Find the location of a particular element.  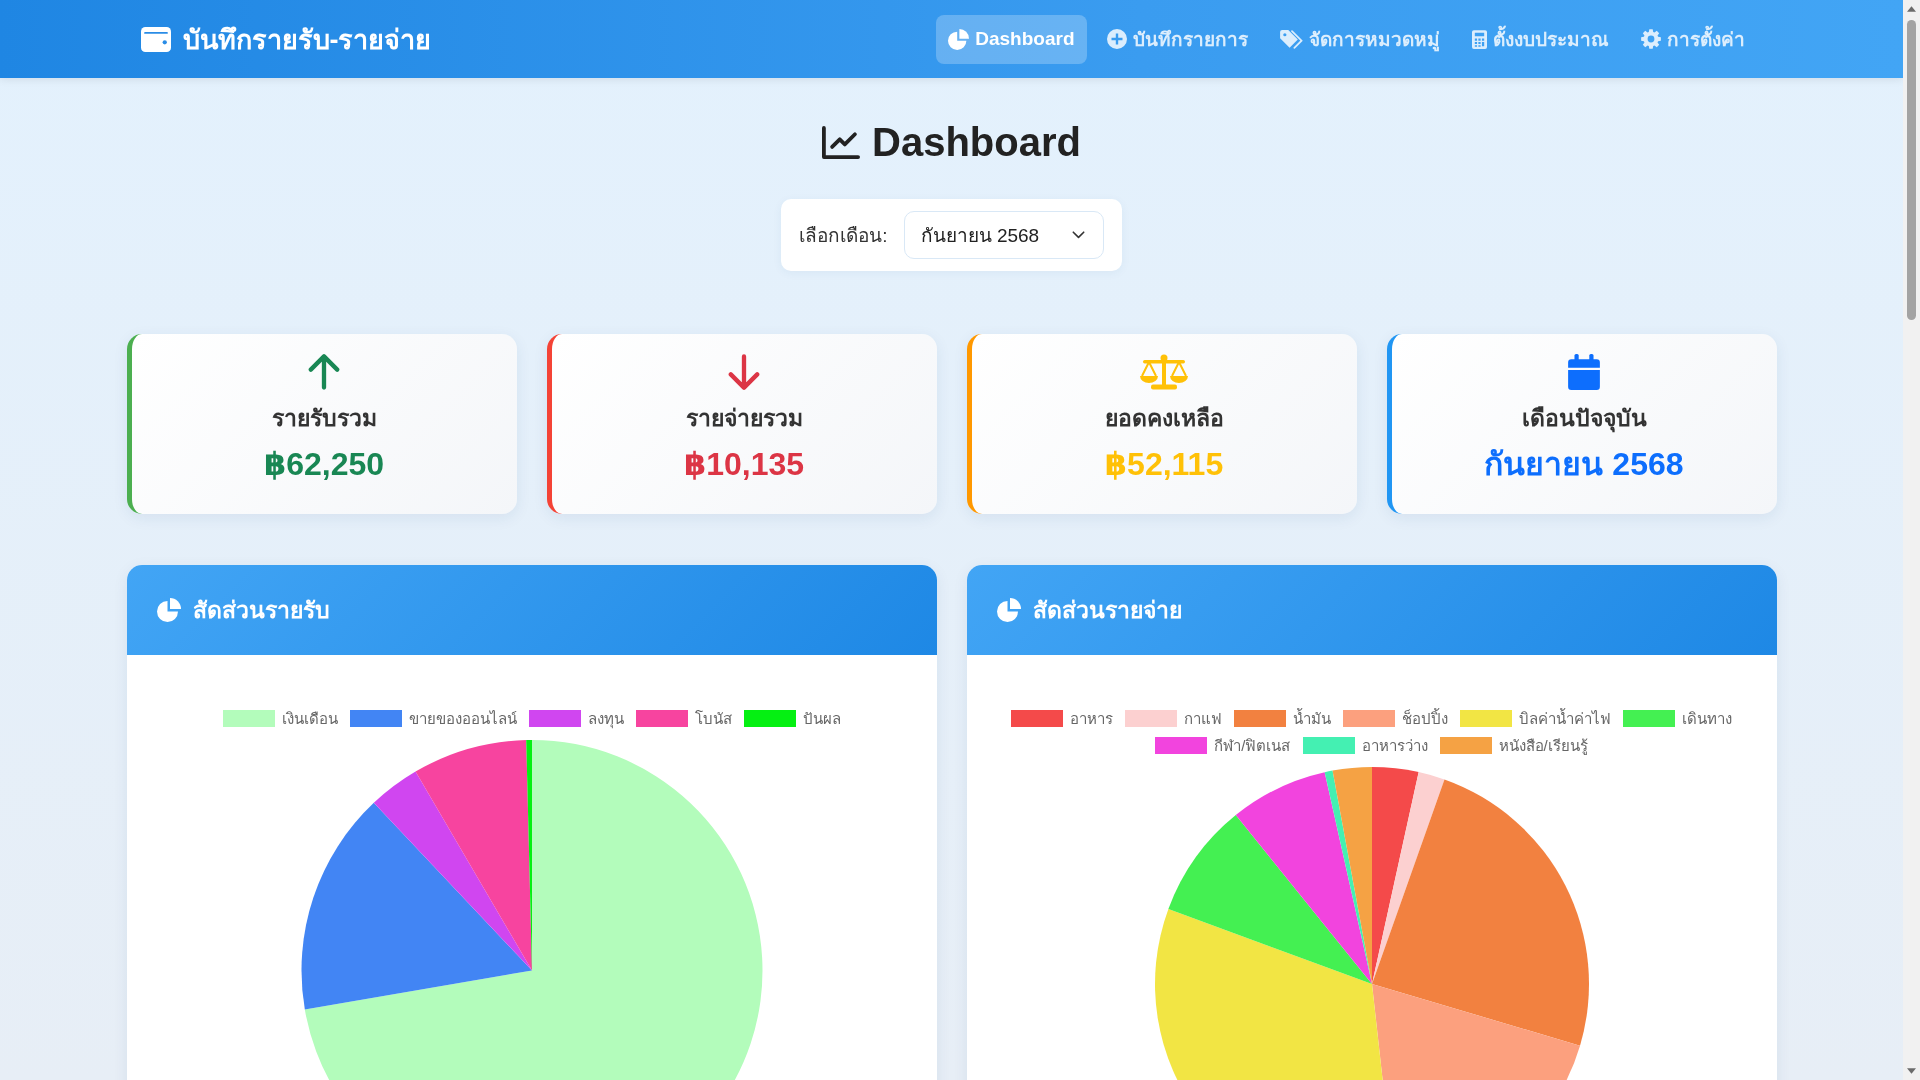

settings-icon is located at coordinates (1650, 39).